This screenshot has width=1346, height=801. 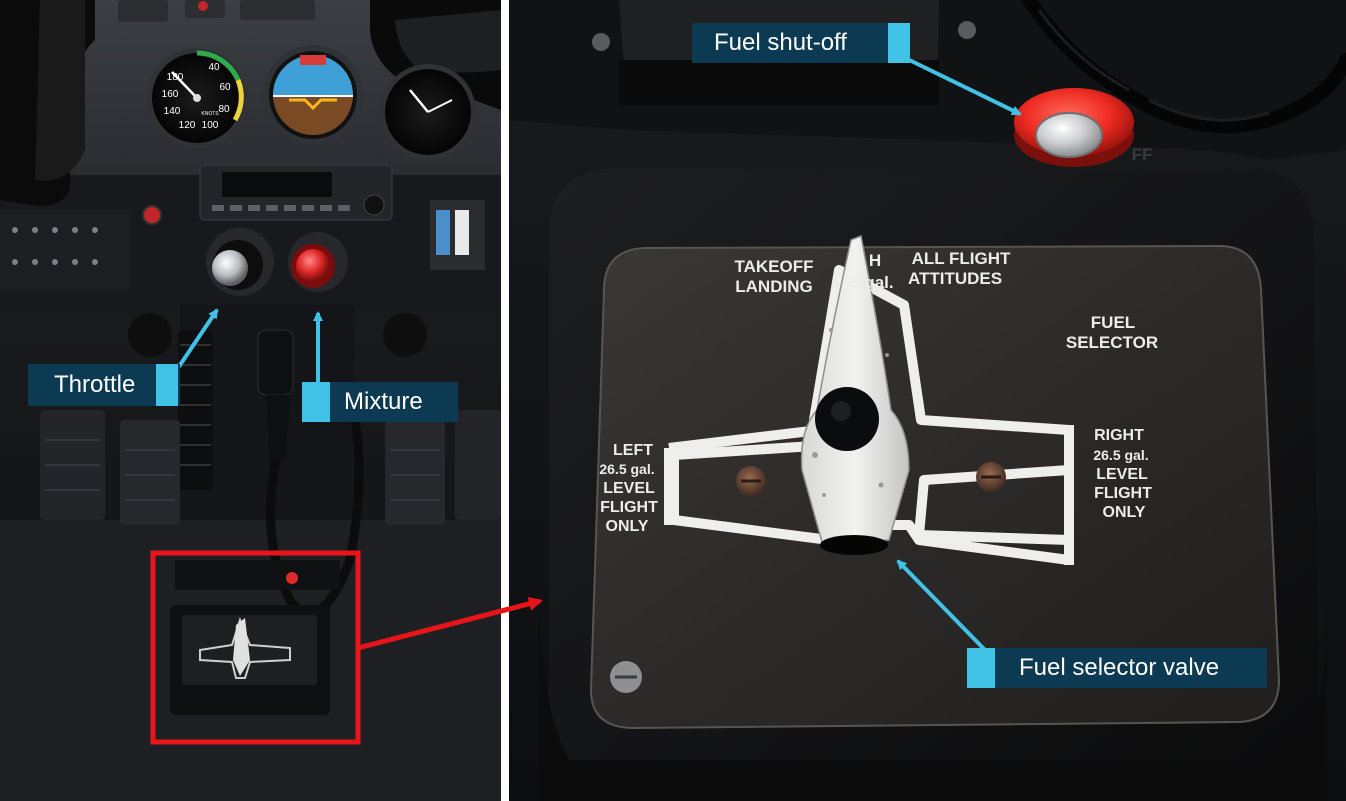 I want to click on airspeed-tick-40: 40, so click(x=214, y=67).